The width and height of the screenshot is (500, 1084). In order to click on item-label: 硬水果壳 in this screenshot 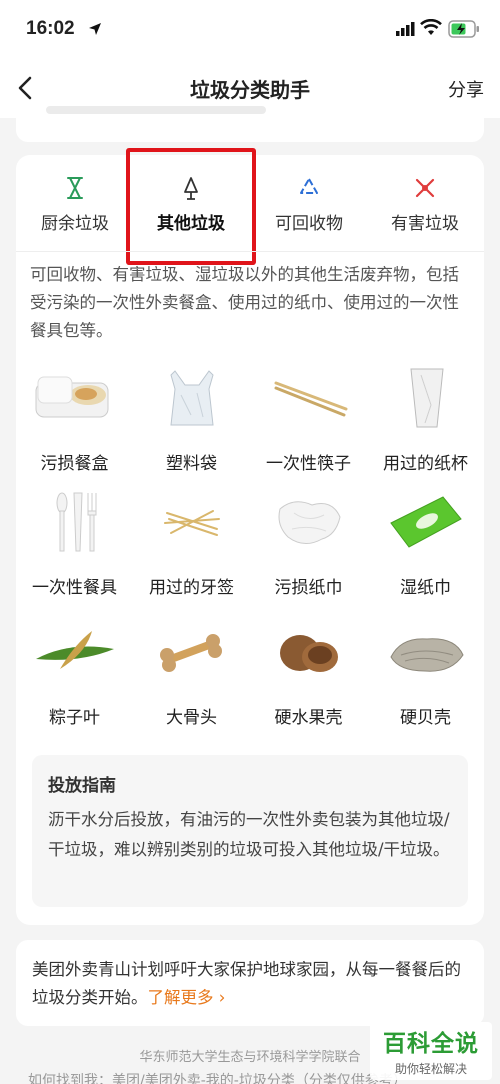, I will do `click(308, 718)`.